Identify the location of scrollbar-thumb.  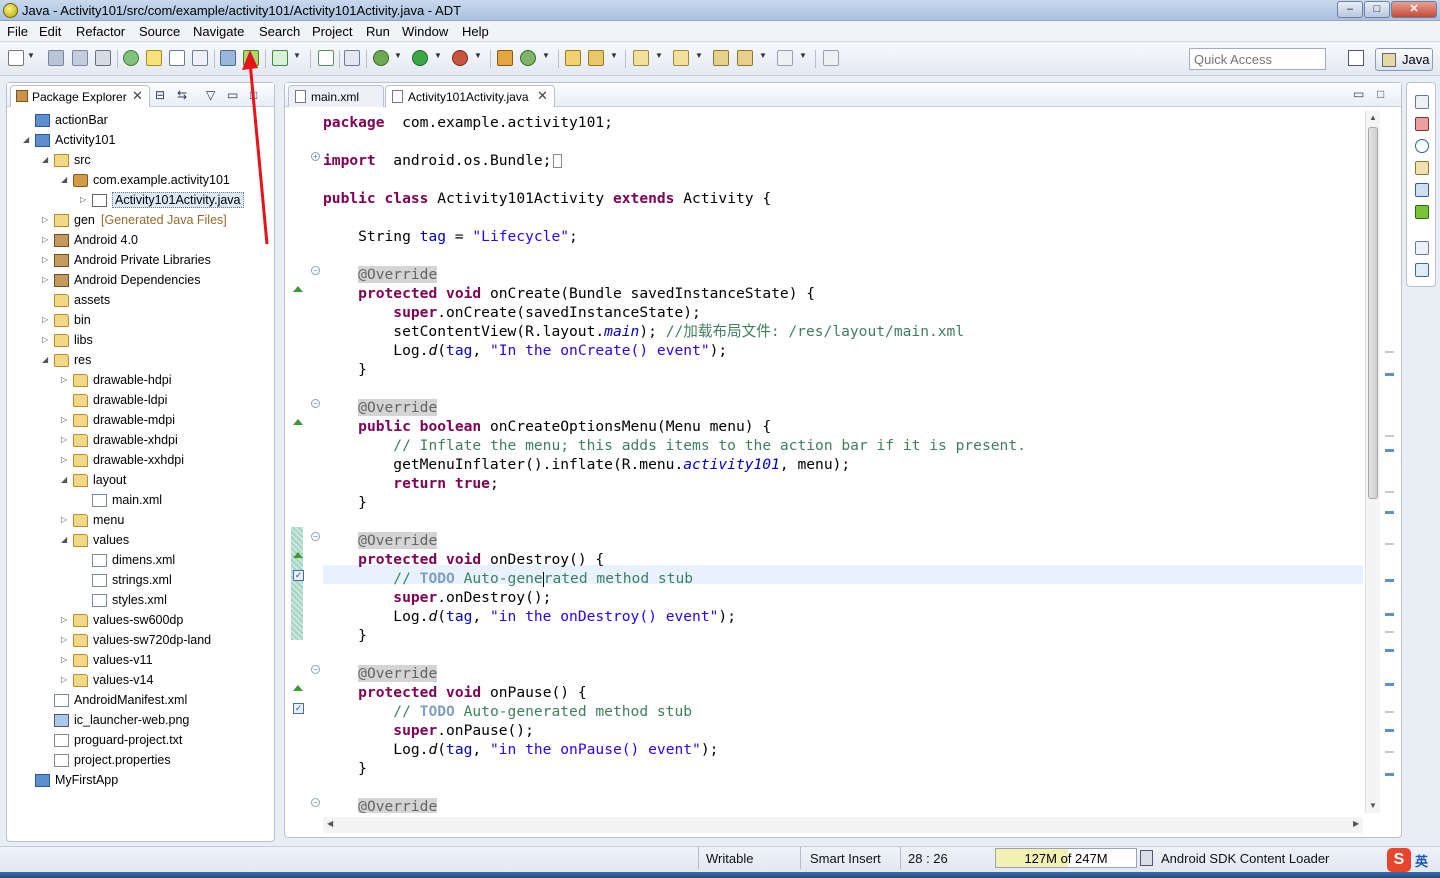
(1373, 313).